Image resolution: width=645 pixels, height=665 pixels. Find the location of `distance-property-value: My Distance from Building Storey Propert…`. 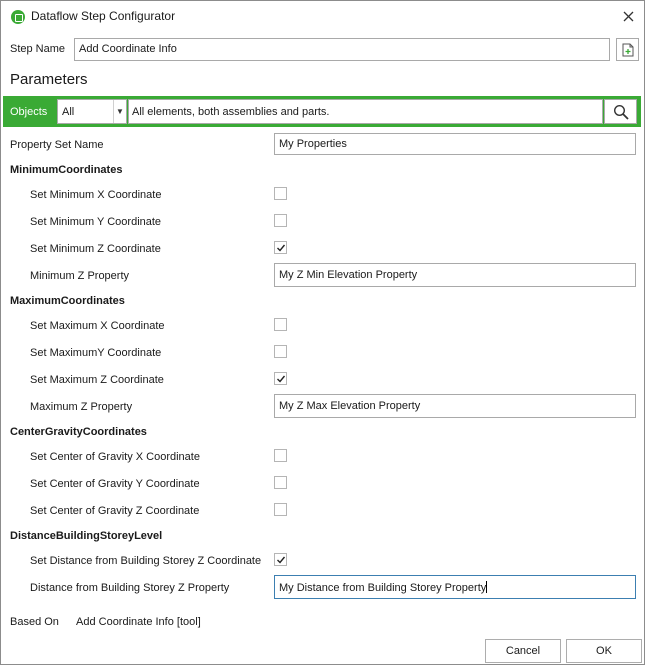

distance-property-value: My Distance from Building Storey Propert… is located at coordinates (383, 588).